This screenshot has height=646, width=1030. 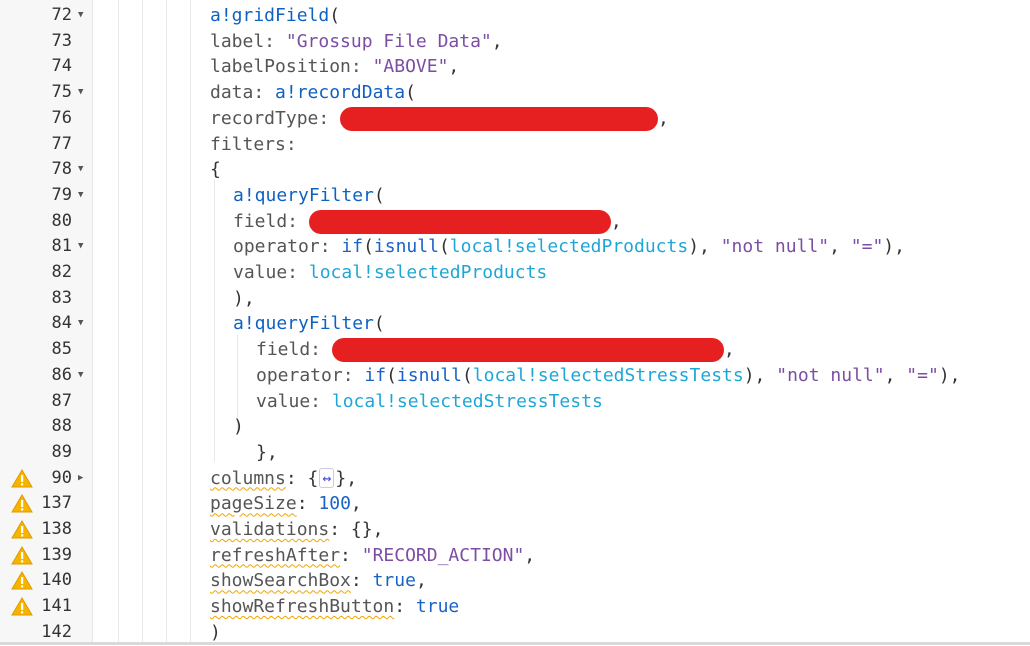 What do you see at coordinates (515, 145) in the screenshot?
I see `code-line: 77 filters:` at bounding box center [515, 145].